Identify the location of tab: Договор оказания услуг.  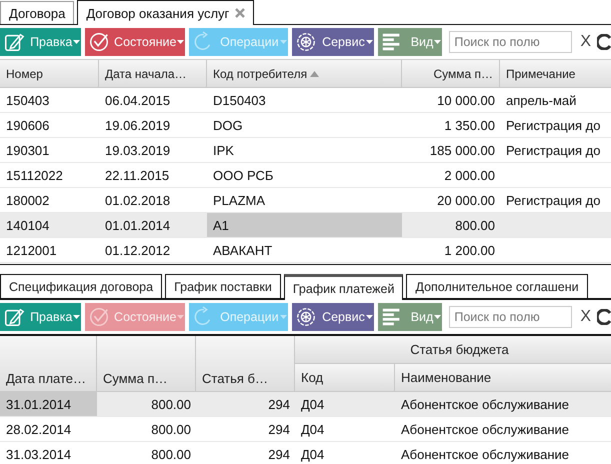
(165, 12).